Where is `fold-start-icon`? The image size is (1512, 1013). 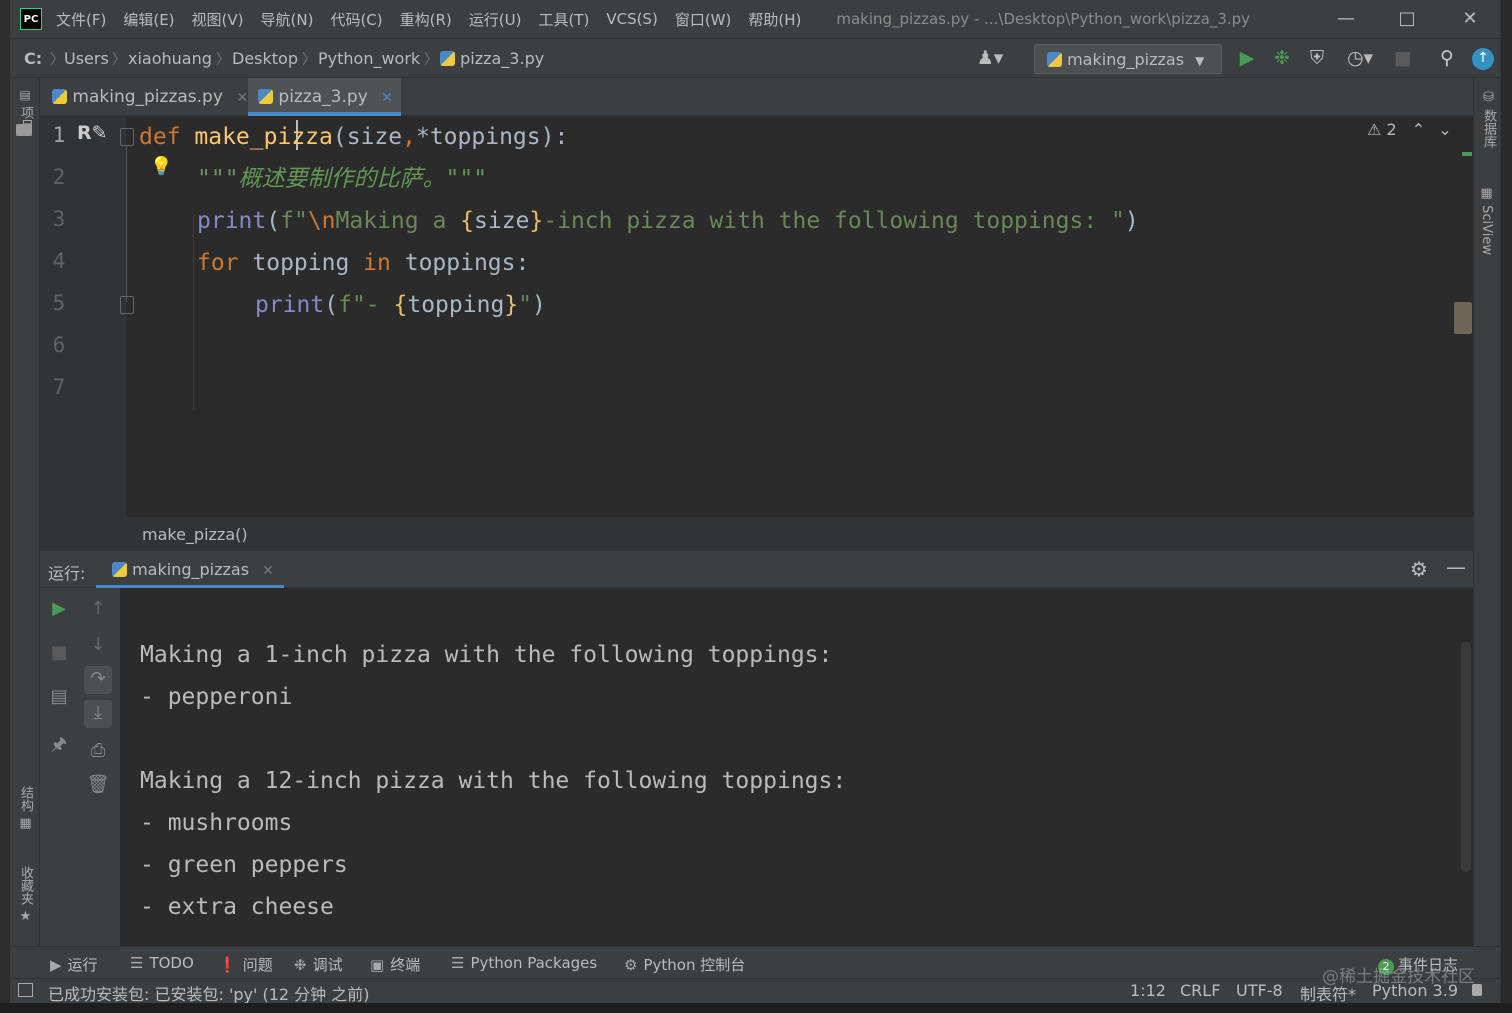 fold-start-icon is located at coordinates (127, 137).